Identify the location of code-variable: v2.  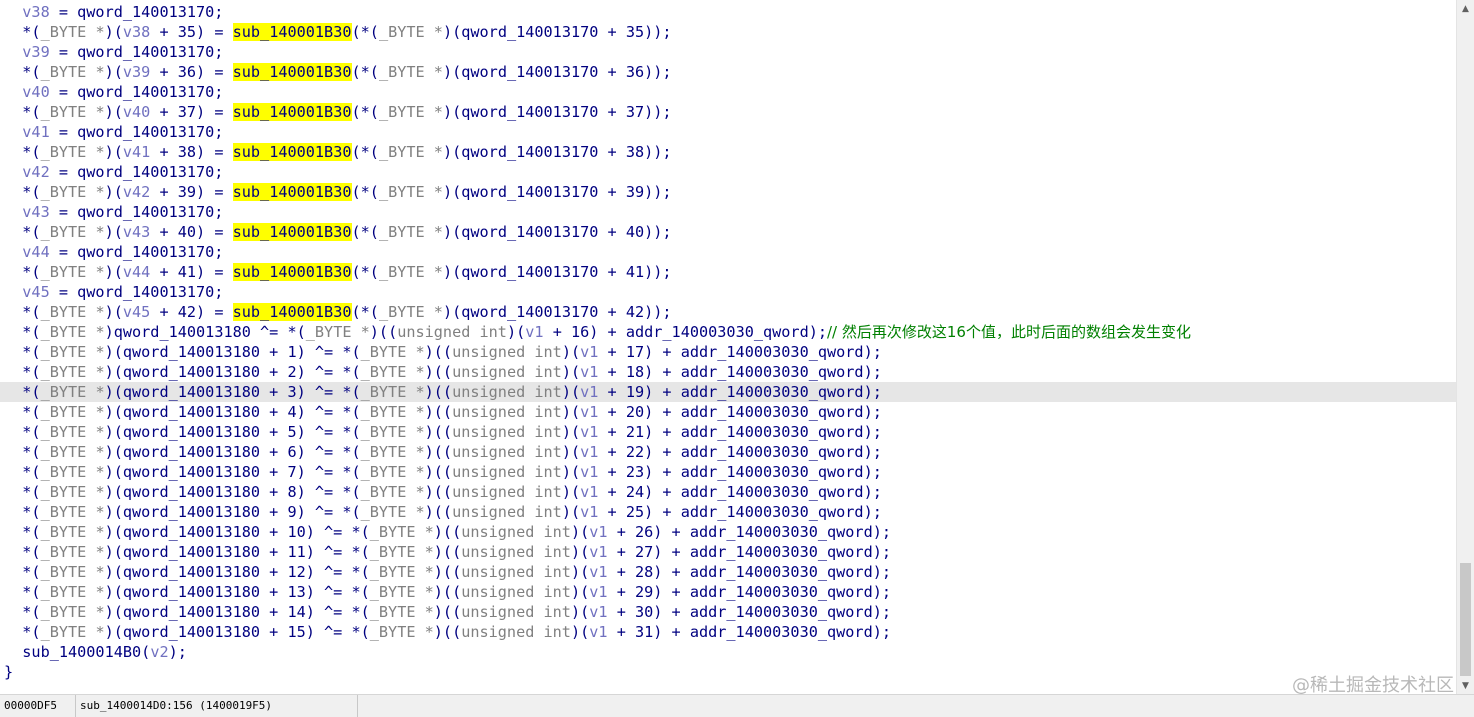
(159, 652).